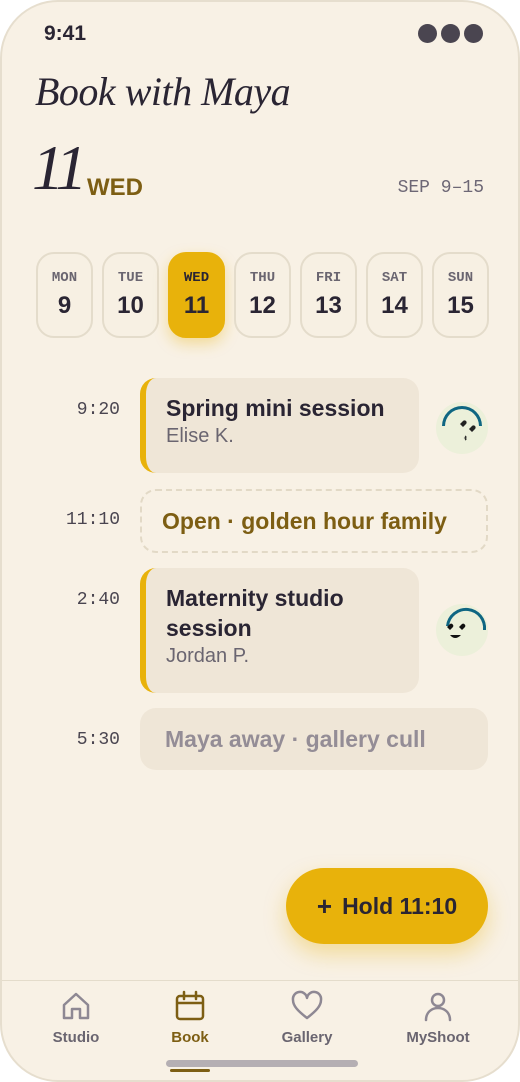 Image resolution: width=520 pixels, height=1082 pixels. I want to click on home-icon, so click(76, 1006).